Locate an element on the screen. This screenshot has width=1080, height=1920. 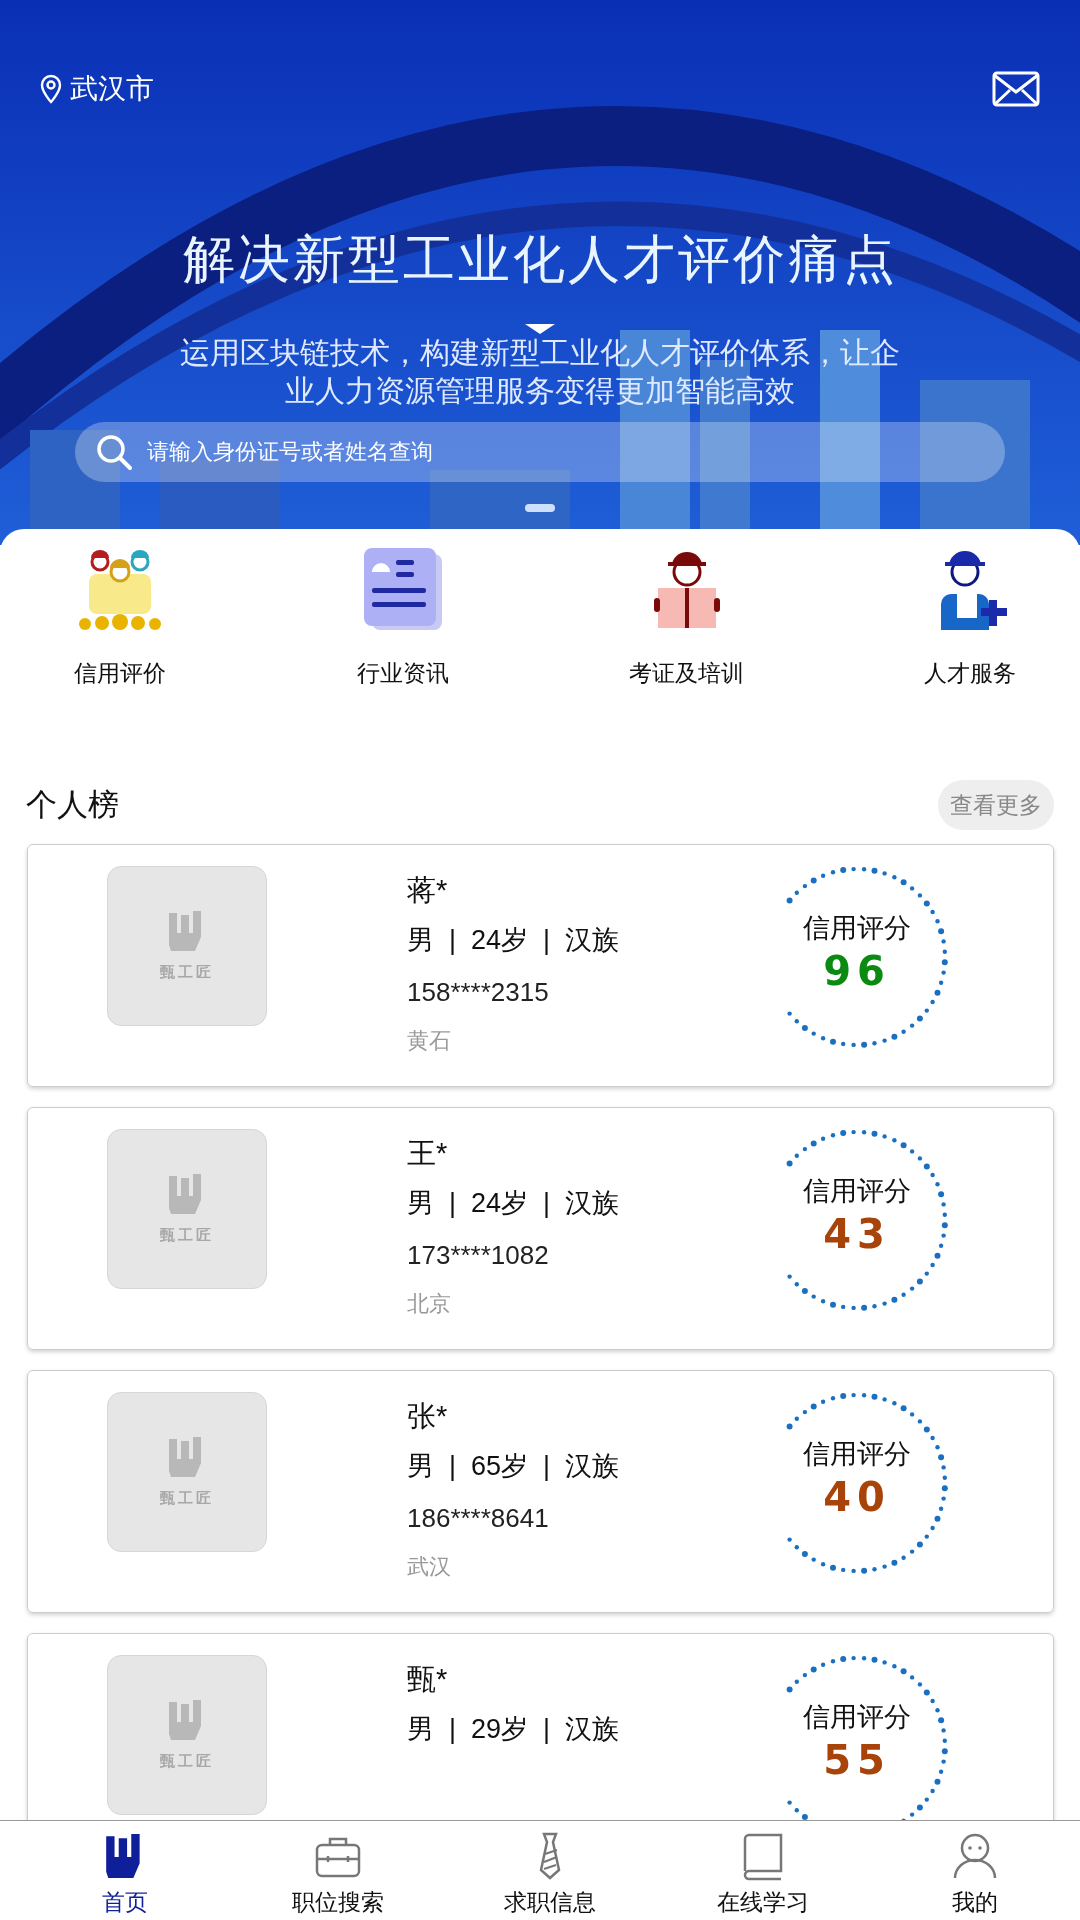
city-label: 武汉 is located at coordinates (429, 1566).